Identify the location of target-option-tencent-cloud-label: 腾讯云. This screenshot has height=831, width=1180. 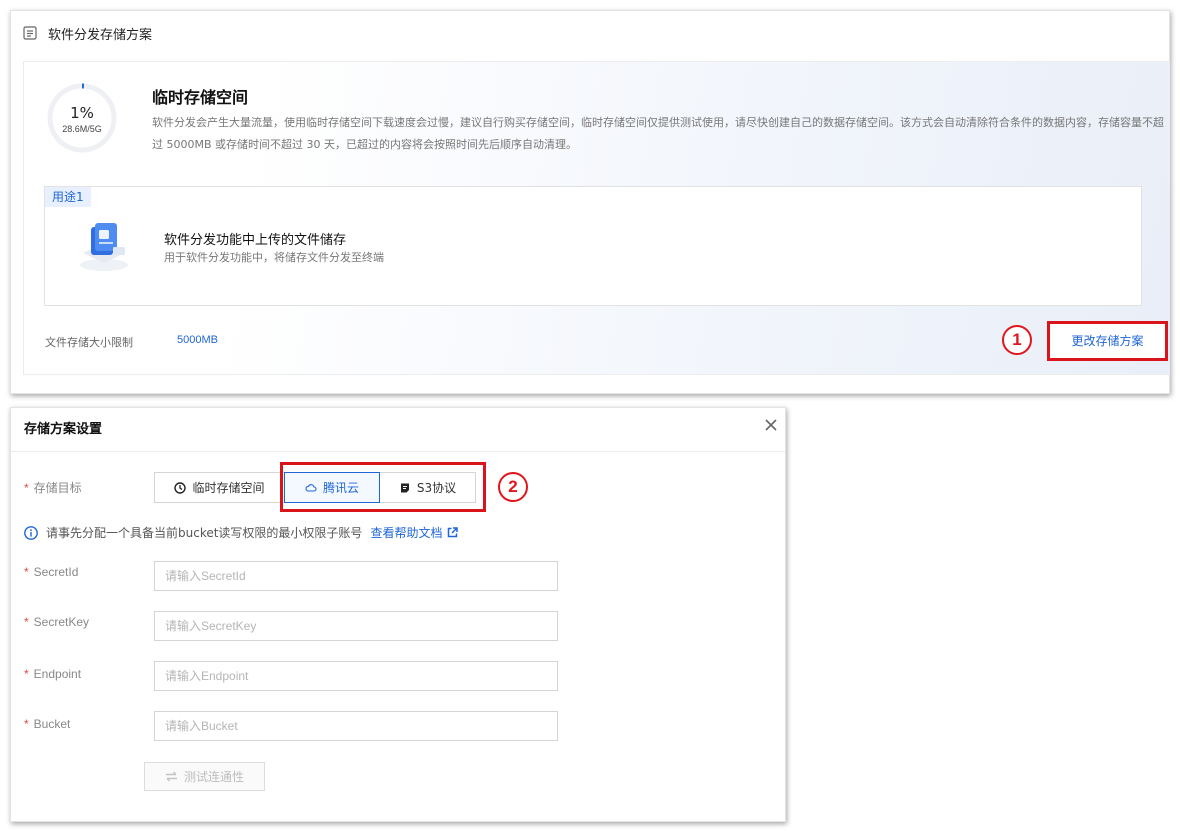
(340, 488).